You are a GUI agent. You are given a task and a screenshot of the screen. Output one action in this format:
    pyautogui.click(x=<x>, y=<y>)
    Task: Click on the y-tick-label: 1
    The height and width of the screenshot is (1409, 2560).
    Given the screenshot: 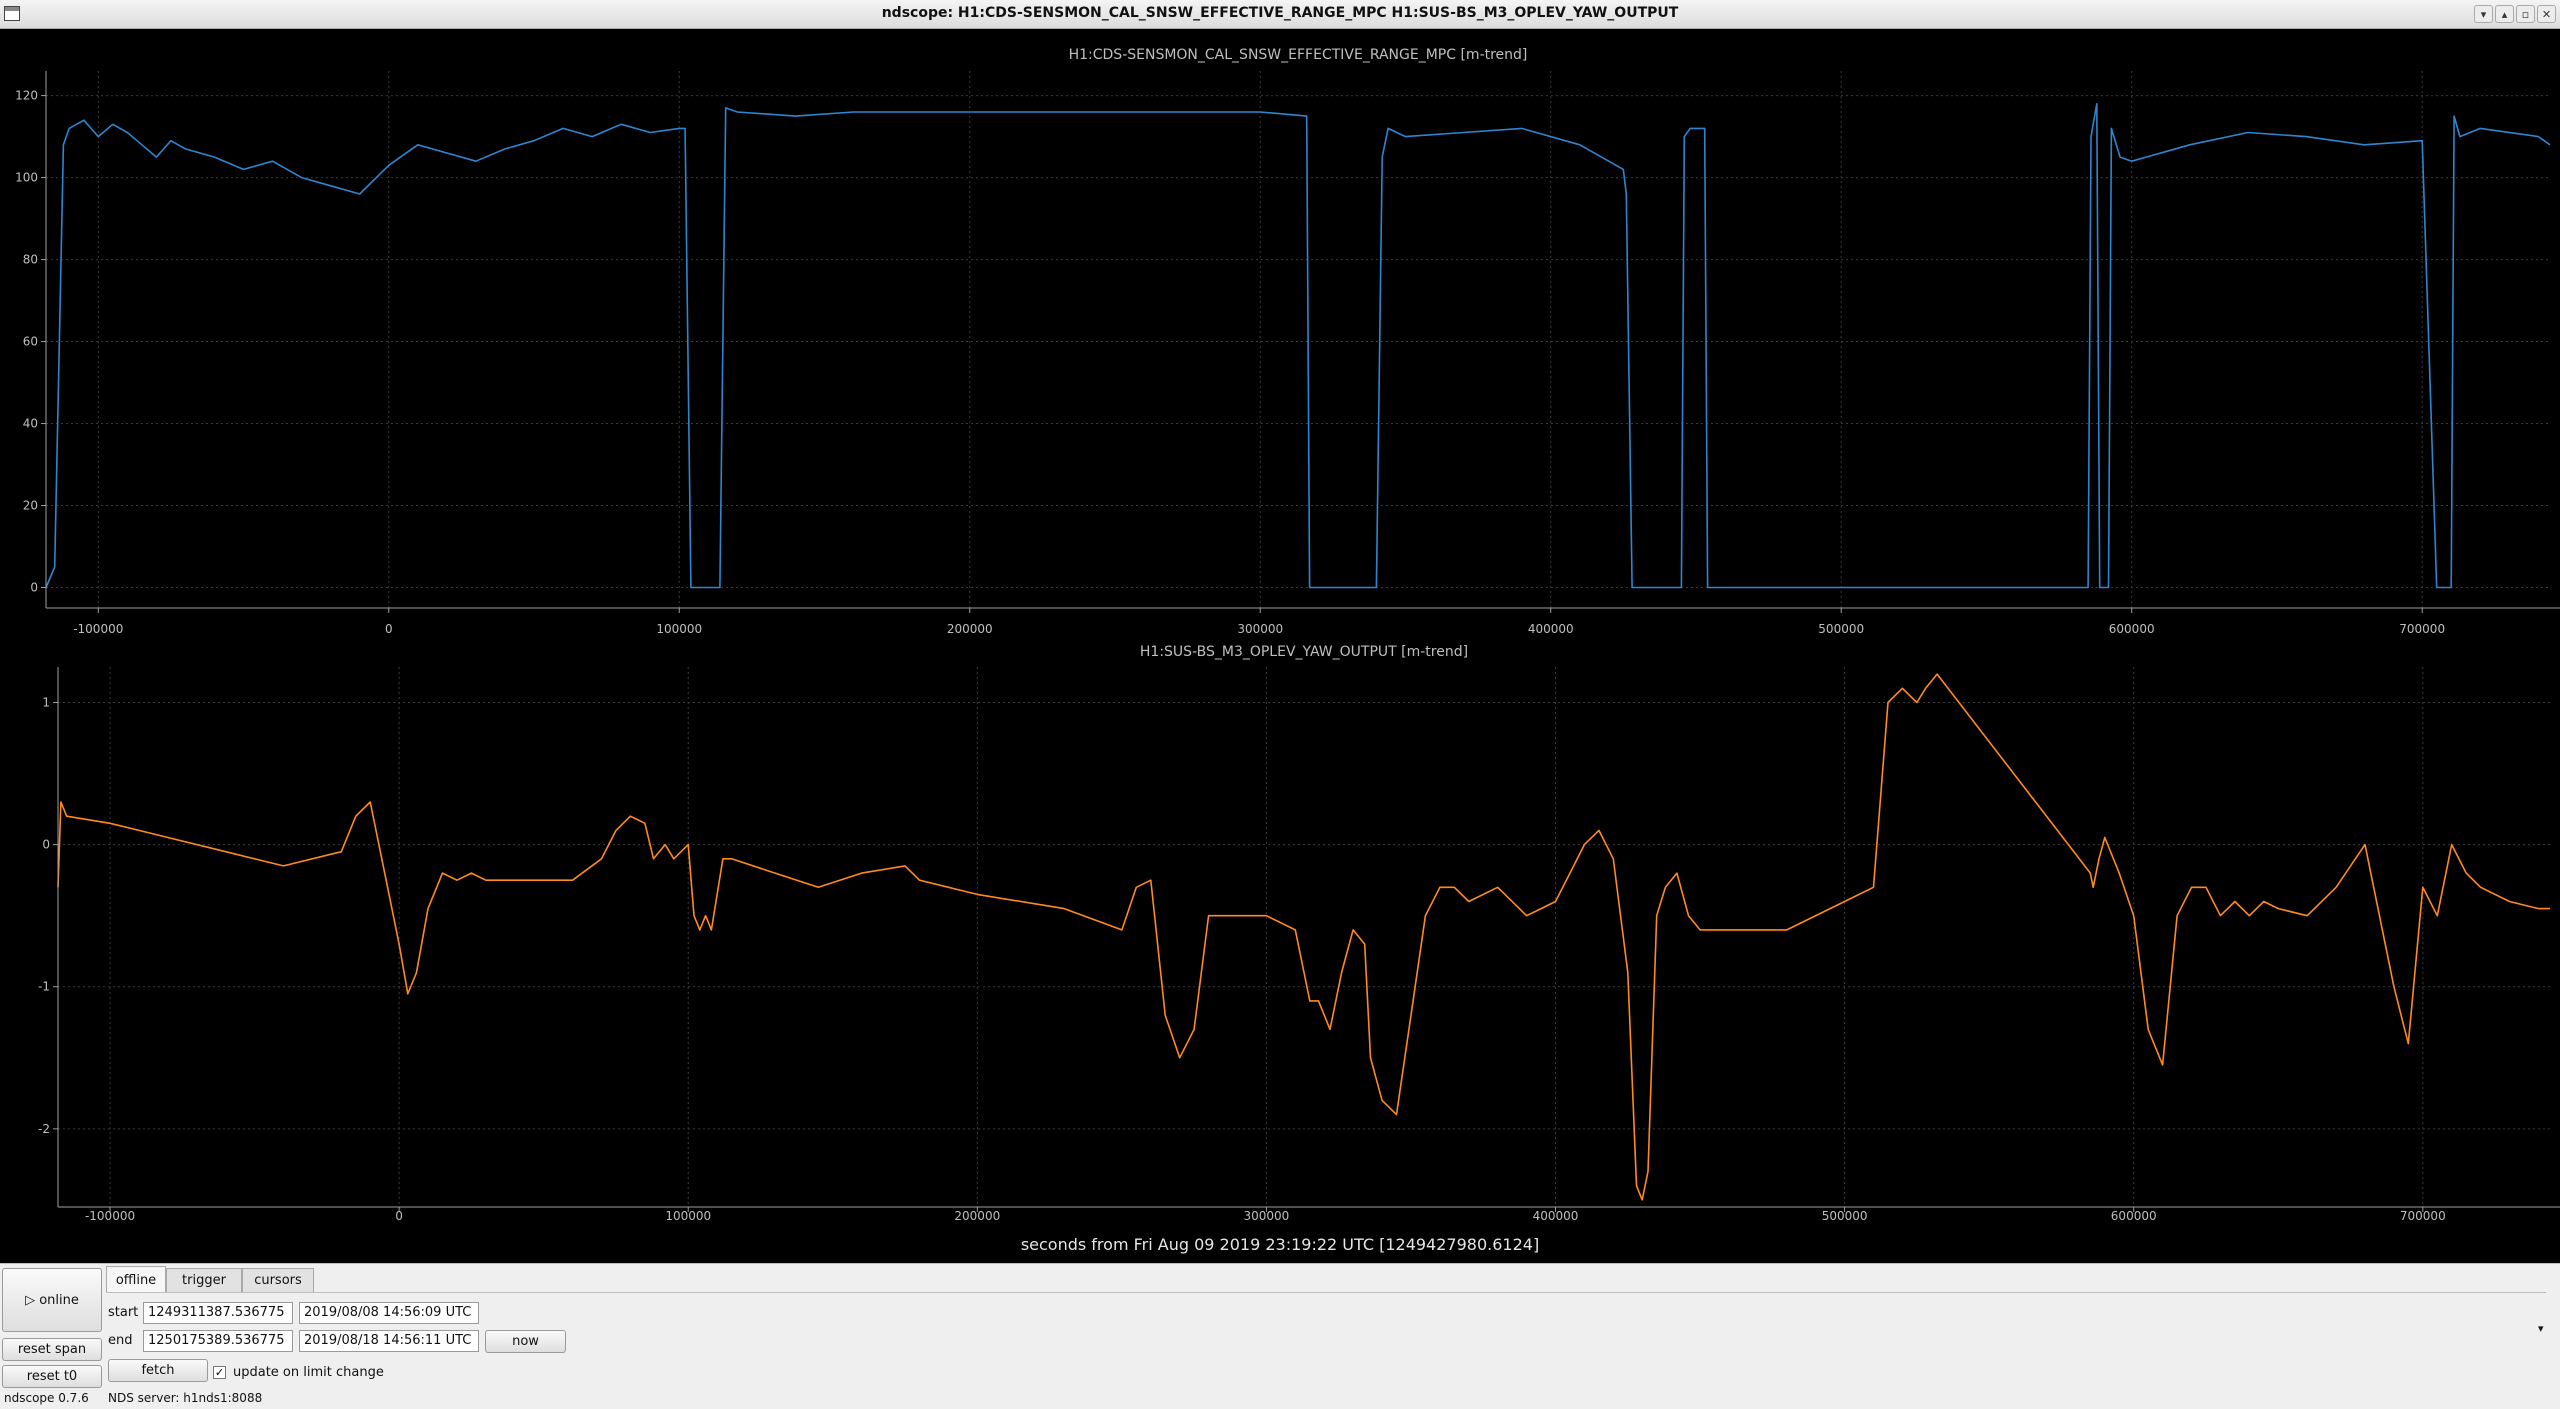 What is the action you would take?
    pyautogui.click(x=46, y=703)
    